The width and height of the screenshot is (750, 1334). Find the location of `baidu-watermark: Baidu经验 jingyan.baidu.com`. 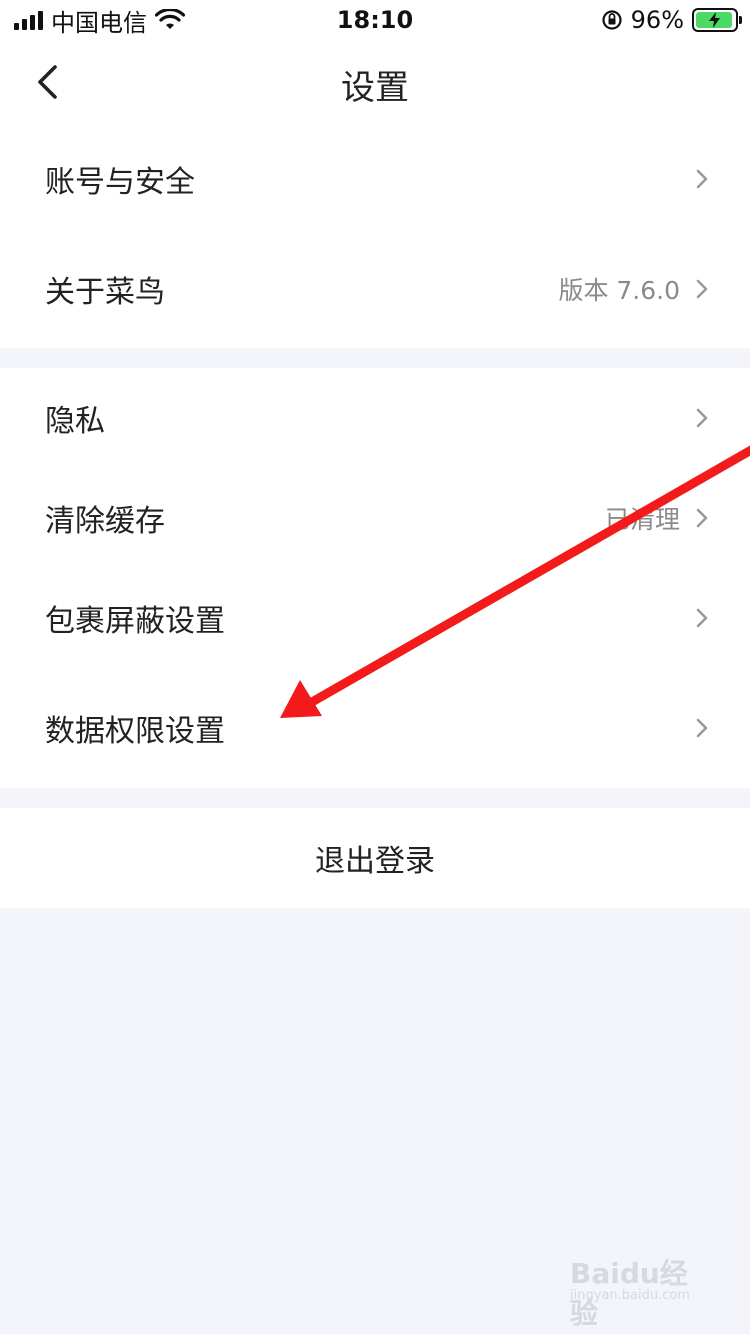

baidu-watermark: Baidu经验 jingyan.baidu.com is located at coordinates (640, 1291).